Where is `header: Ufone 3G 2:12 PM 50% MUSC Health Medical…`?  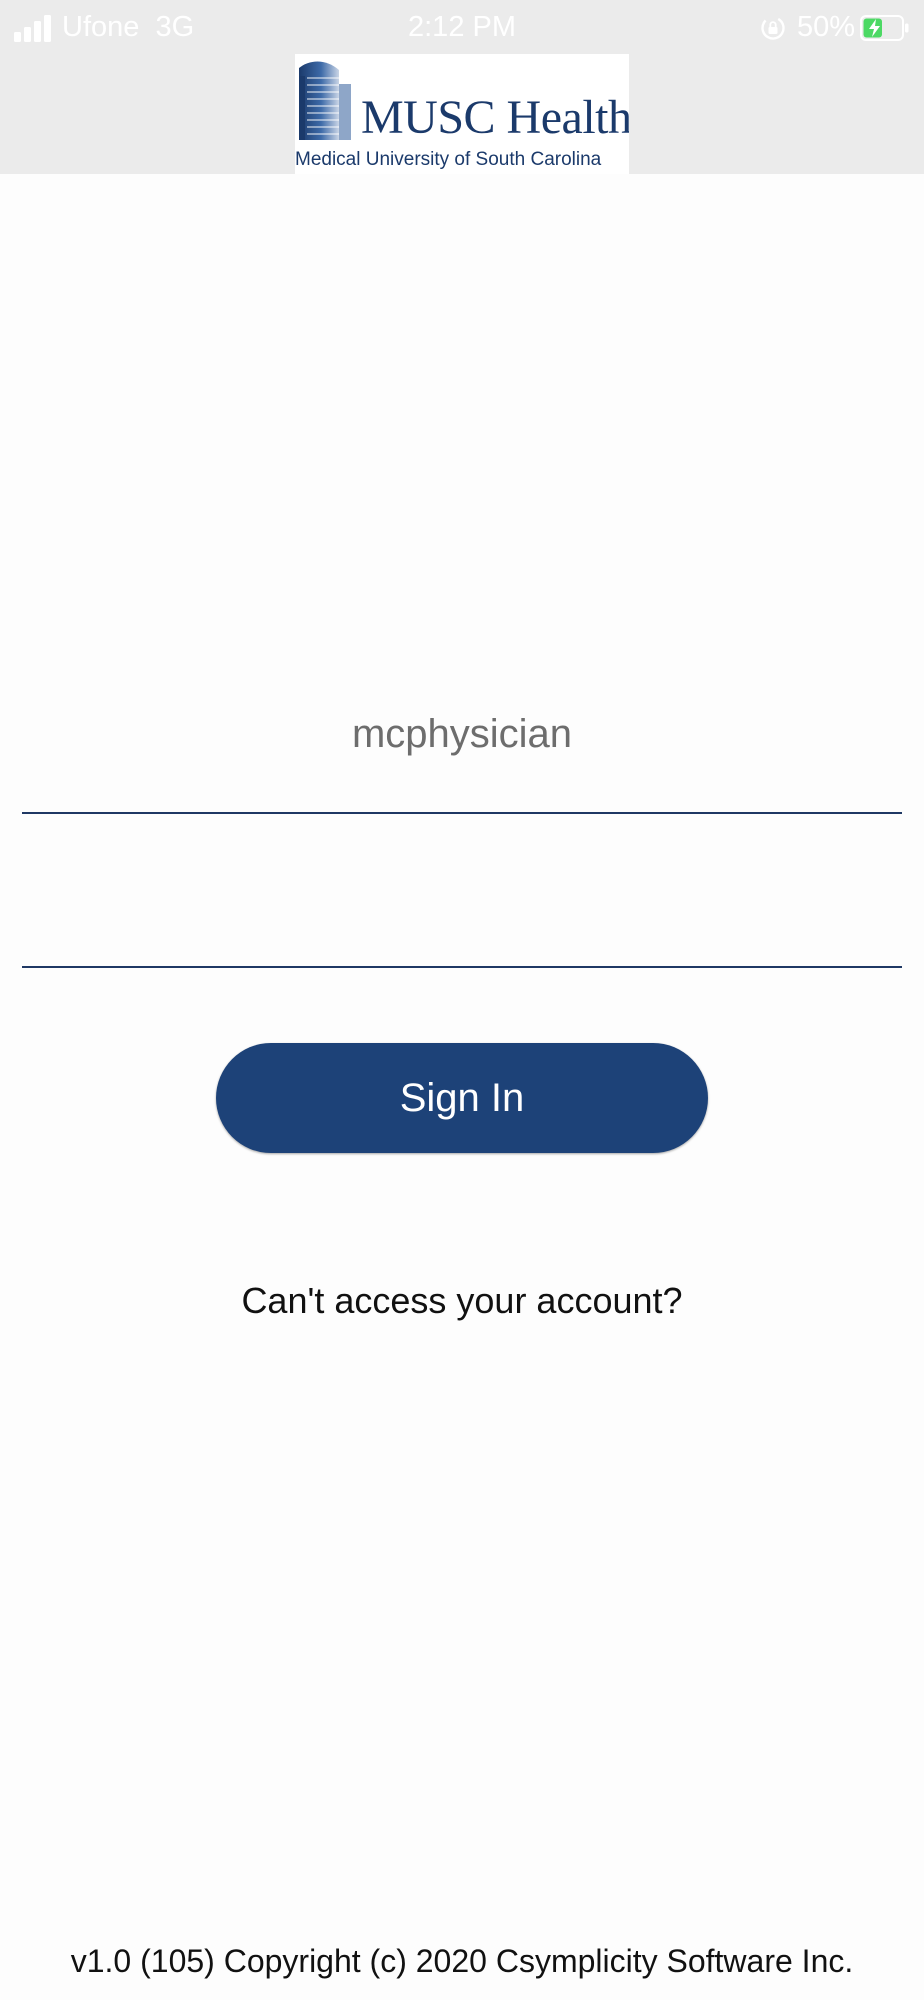
header: Ufone 3G 2:12 PM 50% MUSC Health Medical… is located at coordinates (462, 87).